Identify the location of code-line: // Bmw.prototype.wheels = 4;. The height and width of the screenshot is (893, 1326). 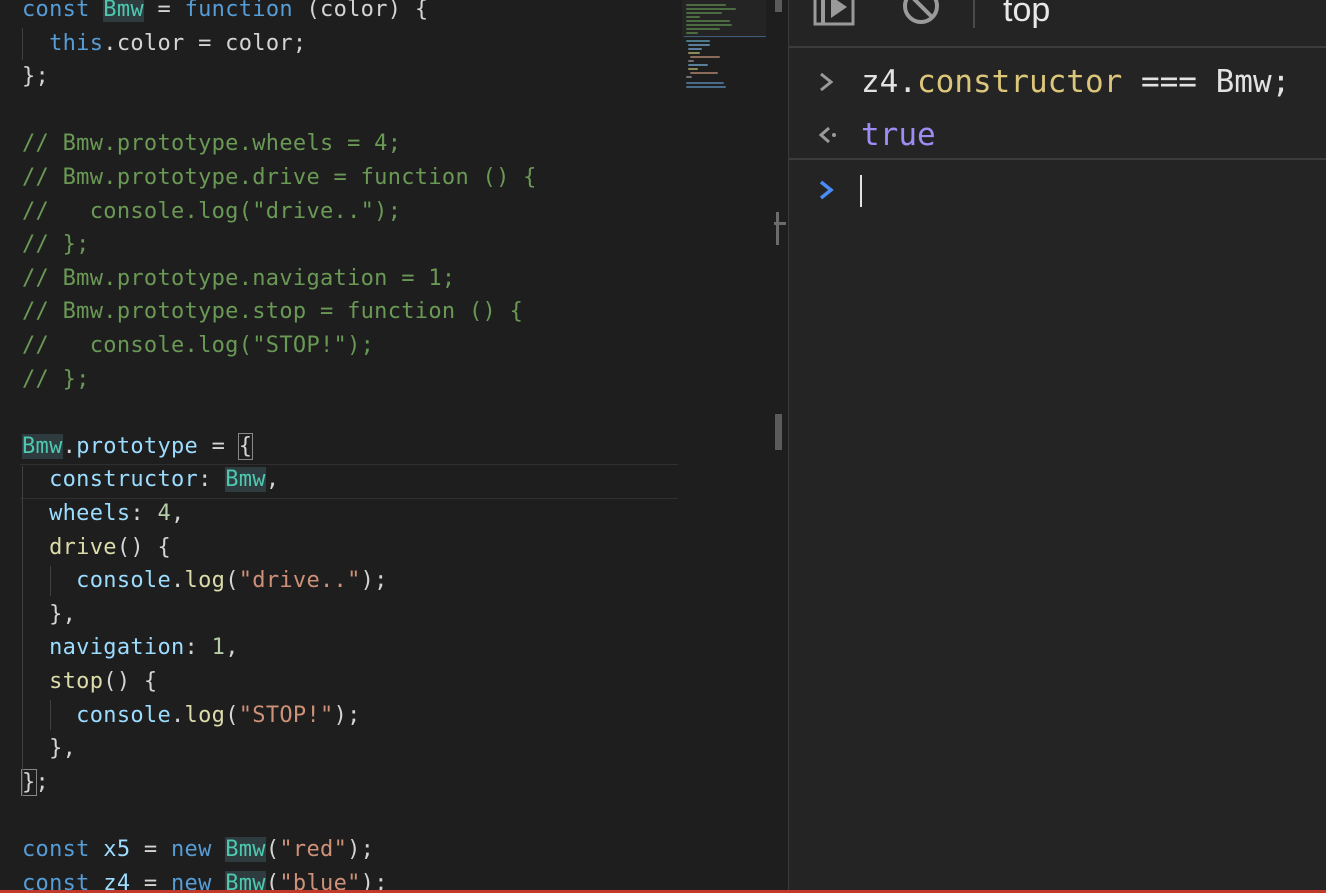
(211, 144).